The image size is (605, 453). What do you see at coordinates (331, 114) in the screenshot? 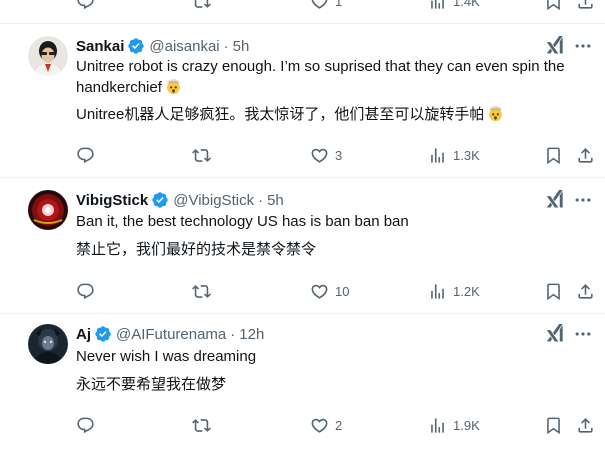
I see `tweet-text-zh: Unitree机器人足够疯狂。我太惊讶了，他们甚至可以旋转手帕` at bounding box center [331, 114].